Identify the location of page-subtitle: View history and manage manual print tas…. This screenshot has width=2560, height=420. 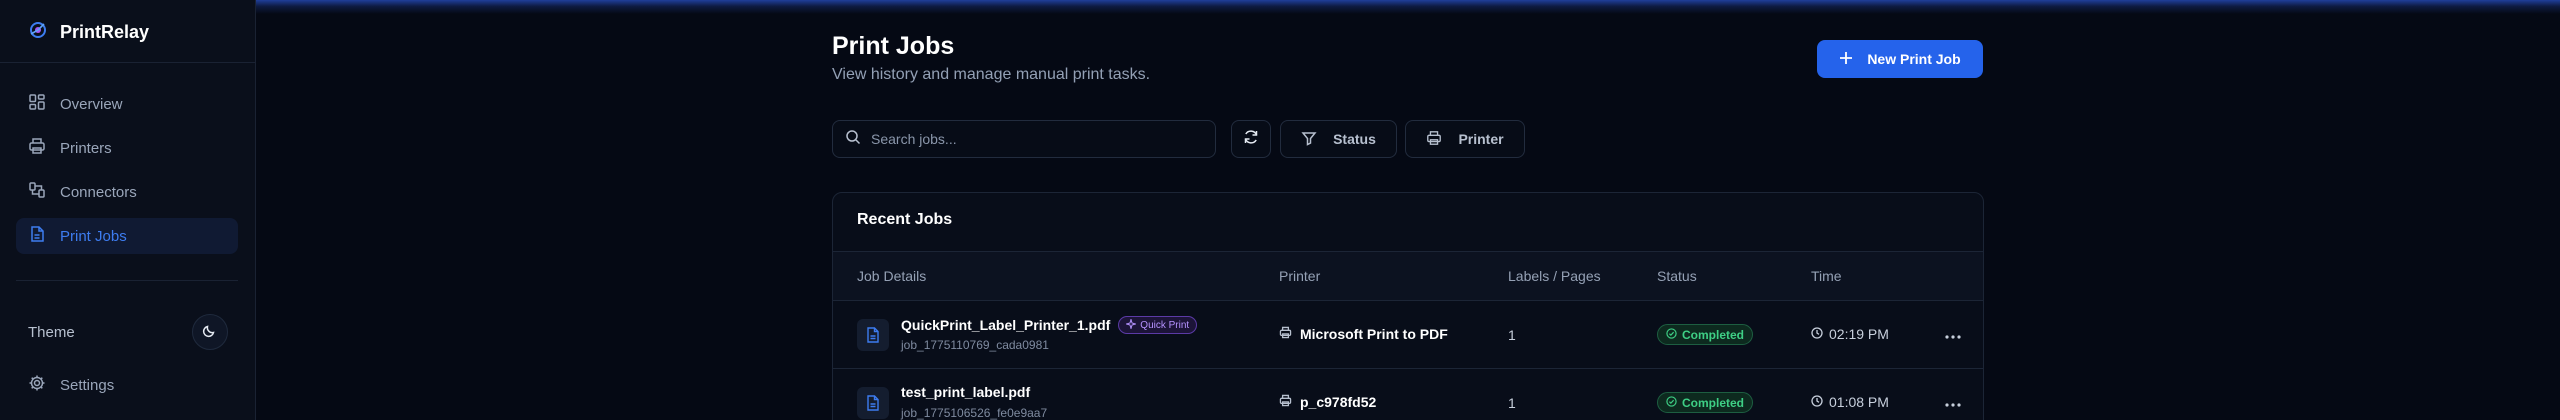
(991, 74).